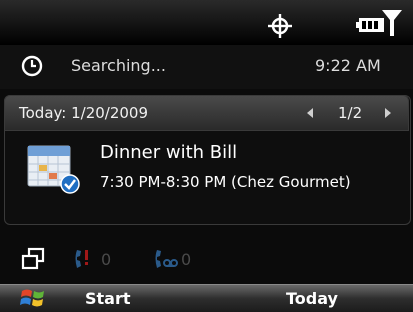 The height and width of the screenshot is (312, 413). Describe the element at coordinates (32, 66) in the screenshot. I see `clock-icon` at that location.